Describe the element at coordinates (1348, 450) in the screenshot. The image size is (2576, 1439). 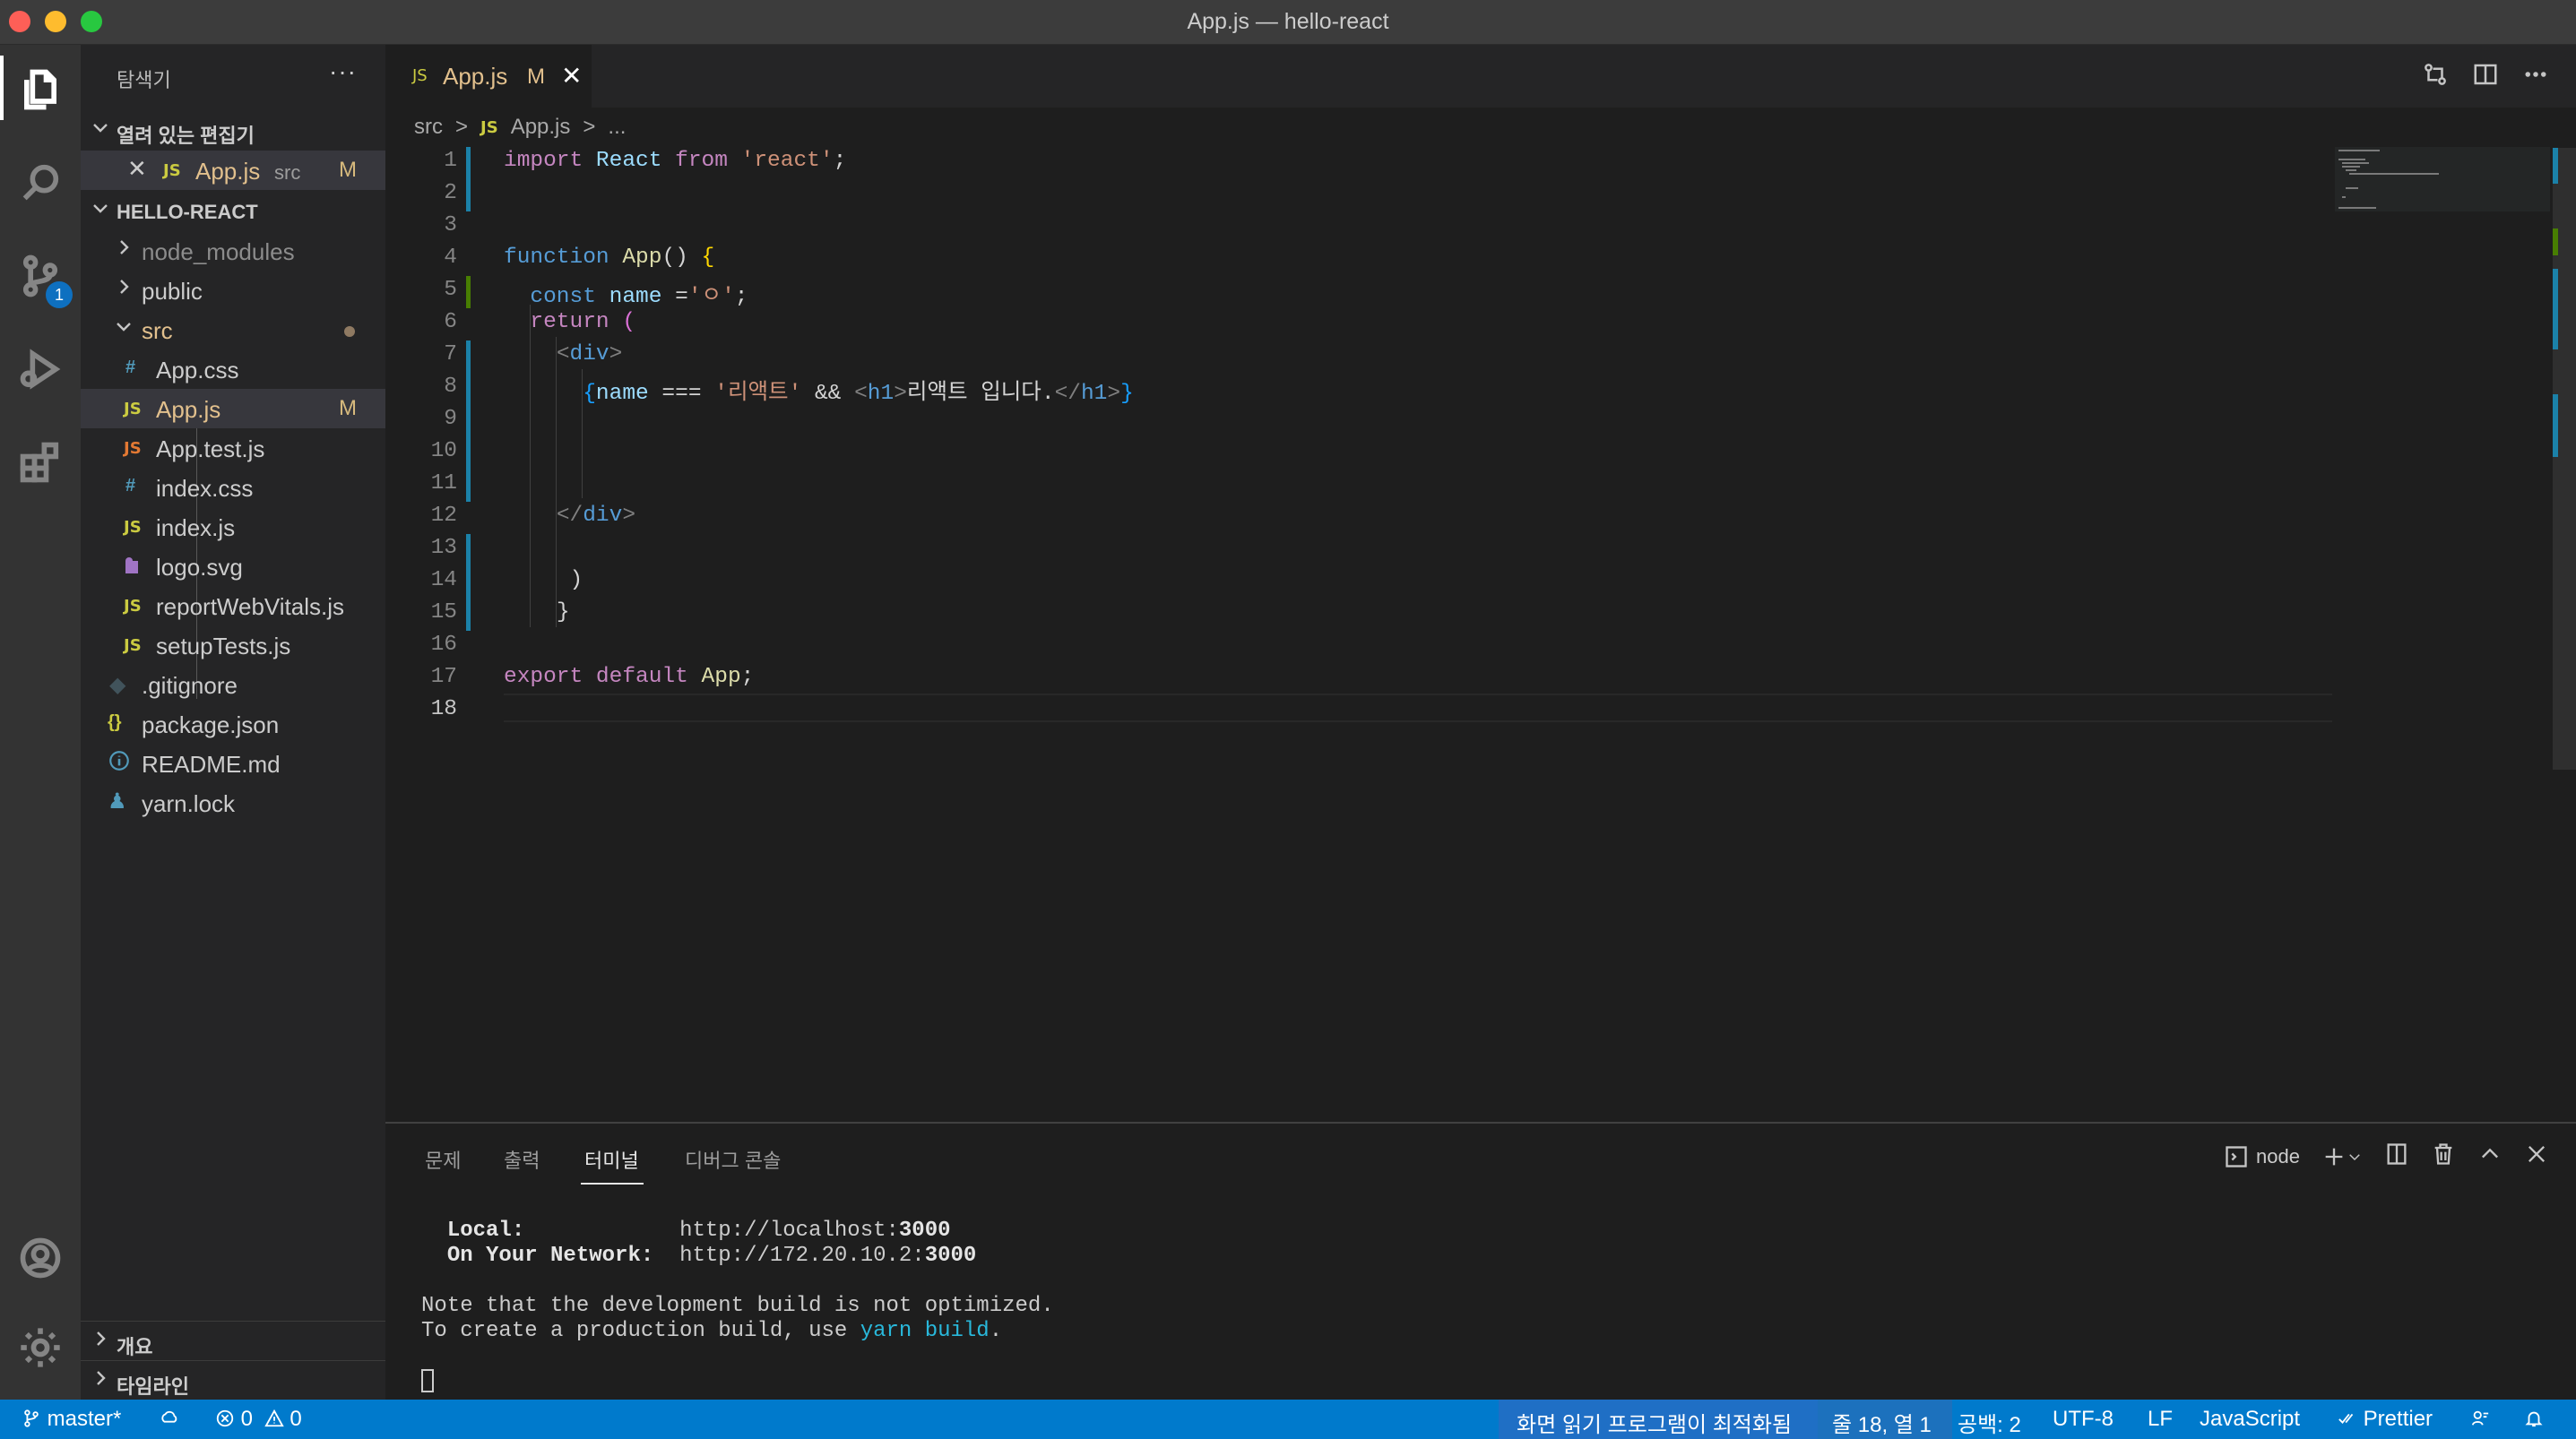
I see `code-line: 10` at that location.